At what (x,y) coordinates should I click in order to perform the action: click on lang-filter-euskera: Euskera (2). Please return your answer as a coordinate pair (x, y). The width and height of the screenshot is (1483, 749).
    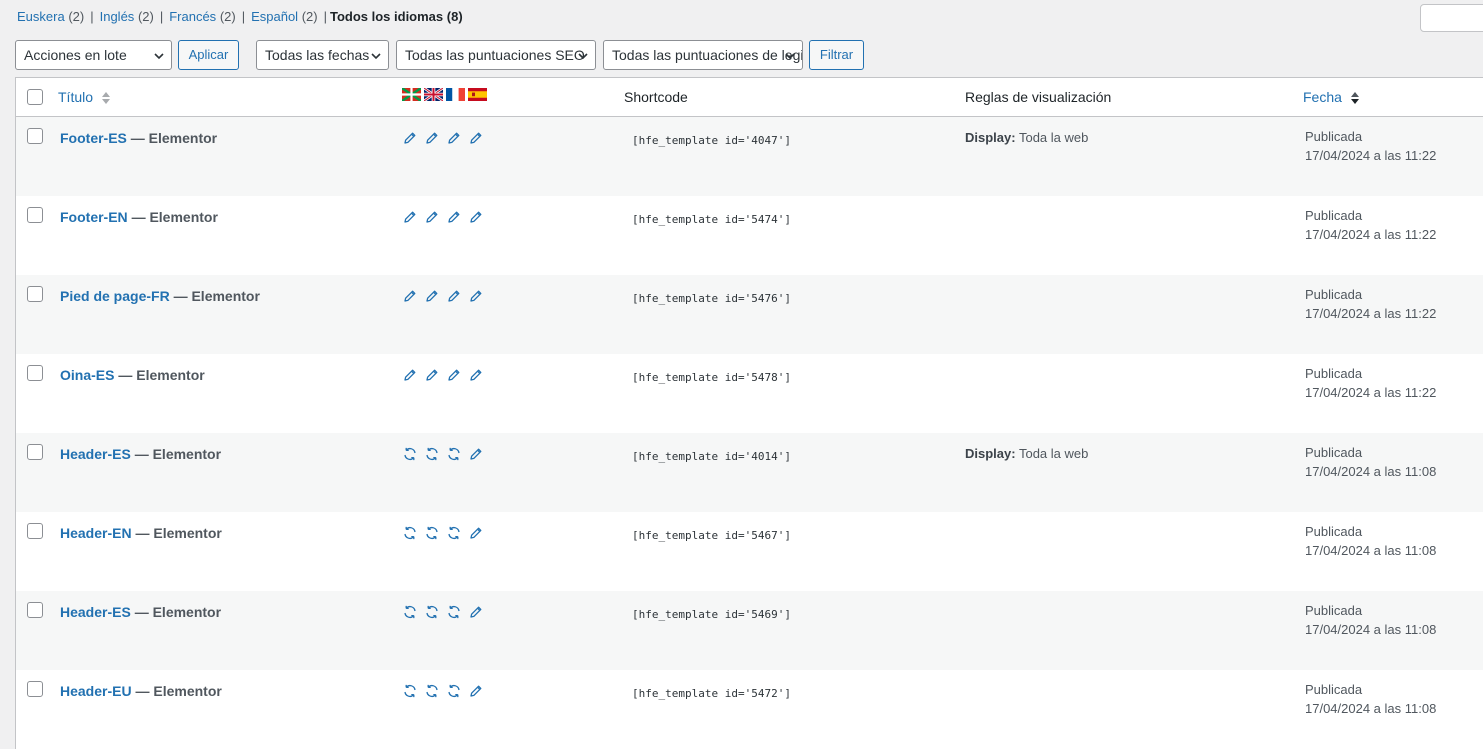
    Looking at the image, I should click on (50, 16).